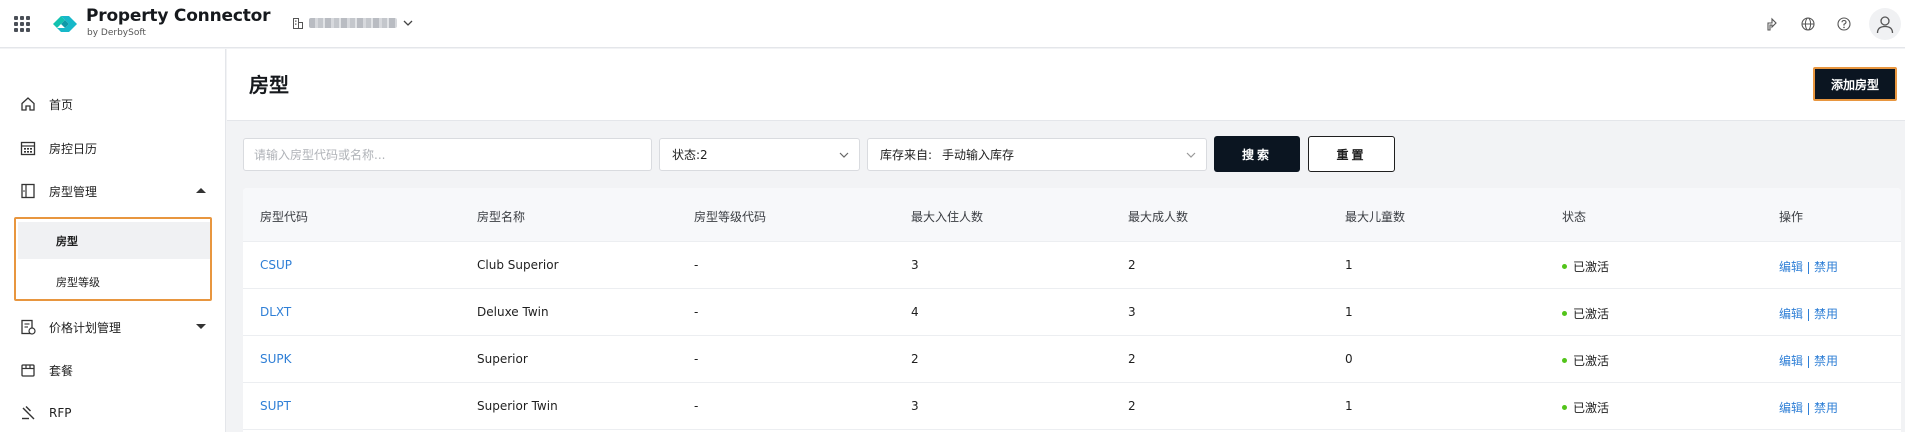 The width and height of the screenshot is (1905, 432). I want to click on top-bar: Property Connector by DerbySoft, so click(952, 24).